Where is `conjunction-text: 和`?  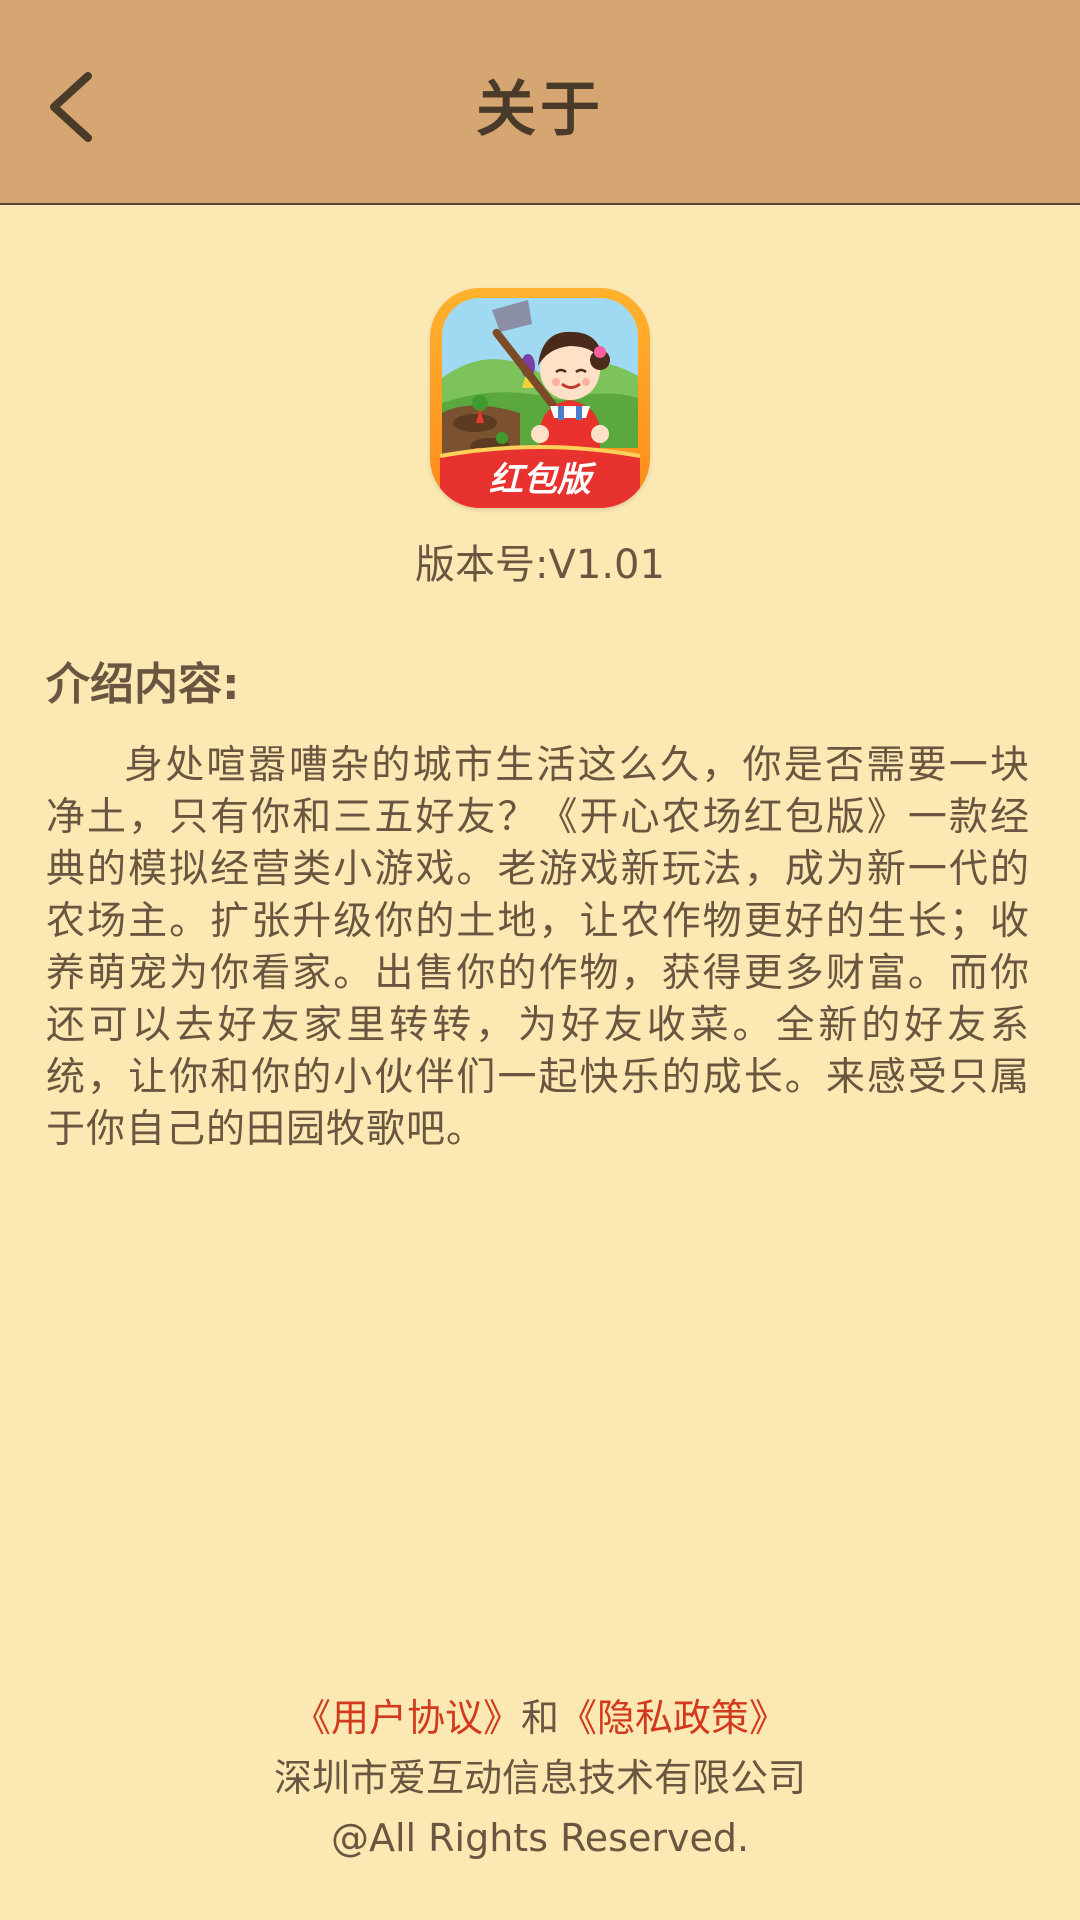
conjunction-text: 和 is located at coordinates (539, 1718).